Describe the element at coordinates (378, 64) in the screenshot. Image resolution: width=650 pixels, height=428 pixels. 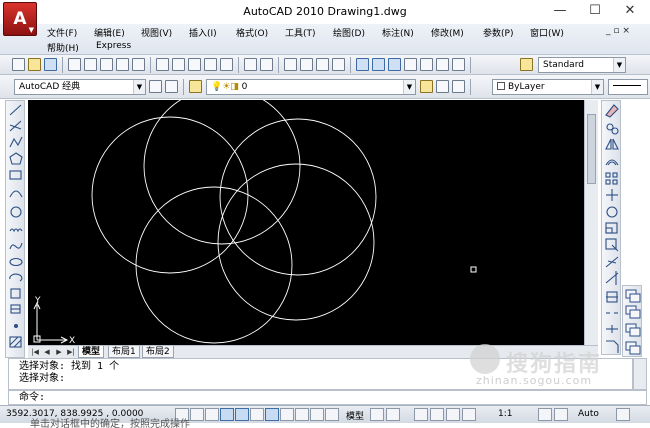
I see `design-center-icon` at that location.